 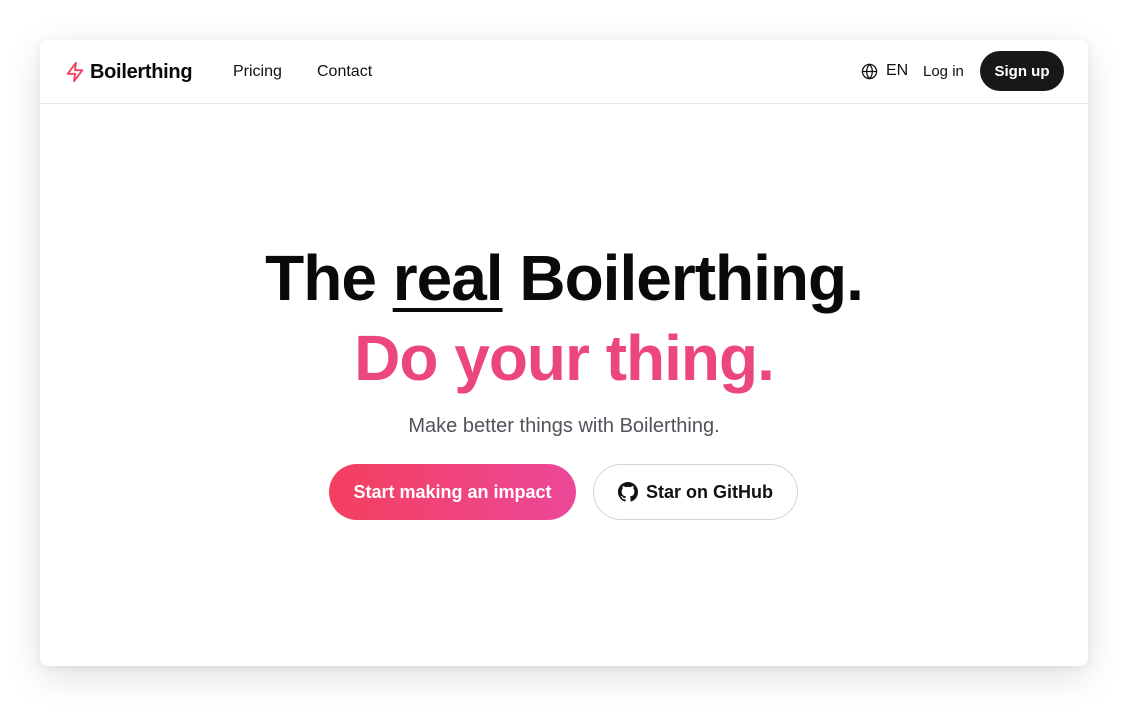 I want to click on star-on-github-label: Star on GitHub, so click(x=709, y=491).